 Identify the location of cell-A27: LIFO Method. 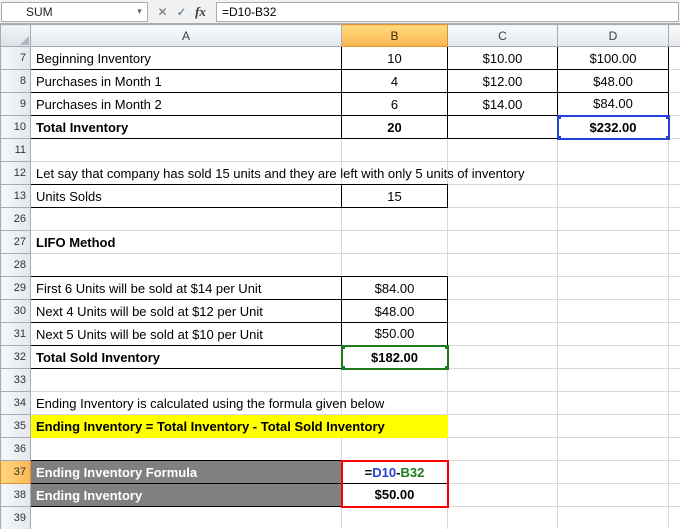
(186, 242).